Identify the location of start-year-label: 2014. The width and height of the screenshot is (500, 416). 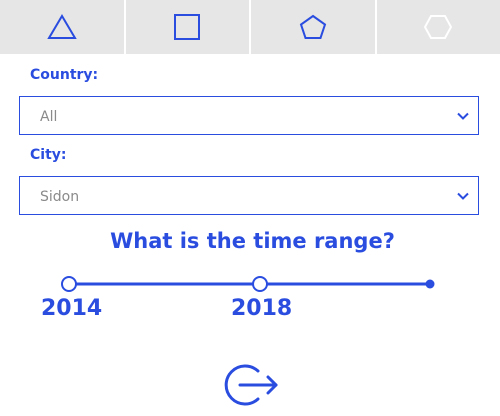
(71, 308).